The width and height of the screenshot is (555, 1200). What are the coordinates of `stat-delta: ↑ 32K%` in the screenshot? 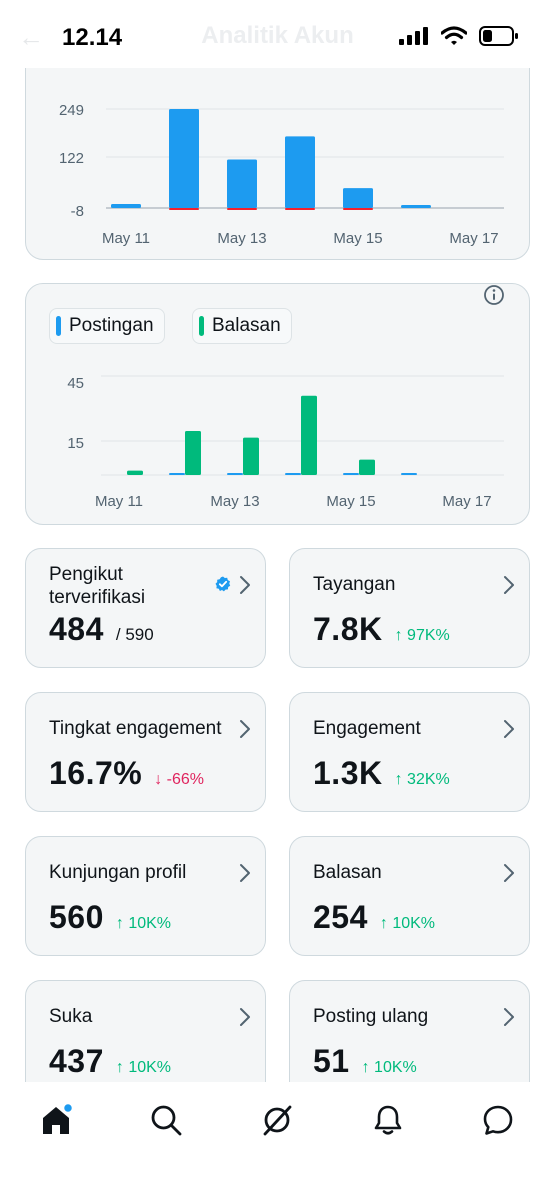 It's located at (422, 779).